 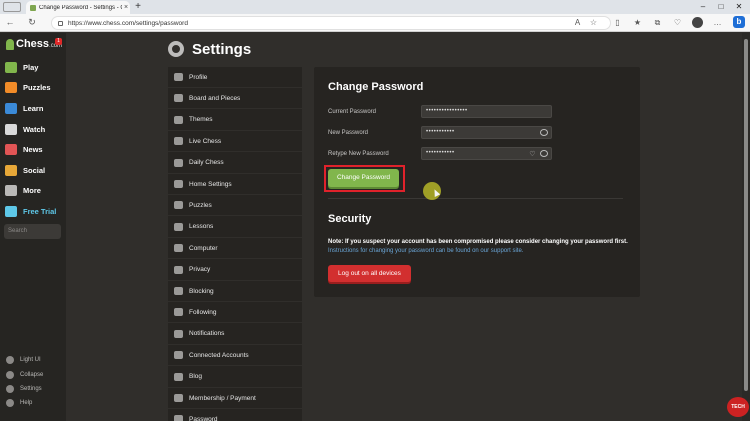 I want to click on board-icon, so click(x=178, y=98).